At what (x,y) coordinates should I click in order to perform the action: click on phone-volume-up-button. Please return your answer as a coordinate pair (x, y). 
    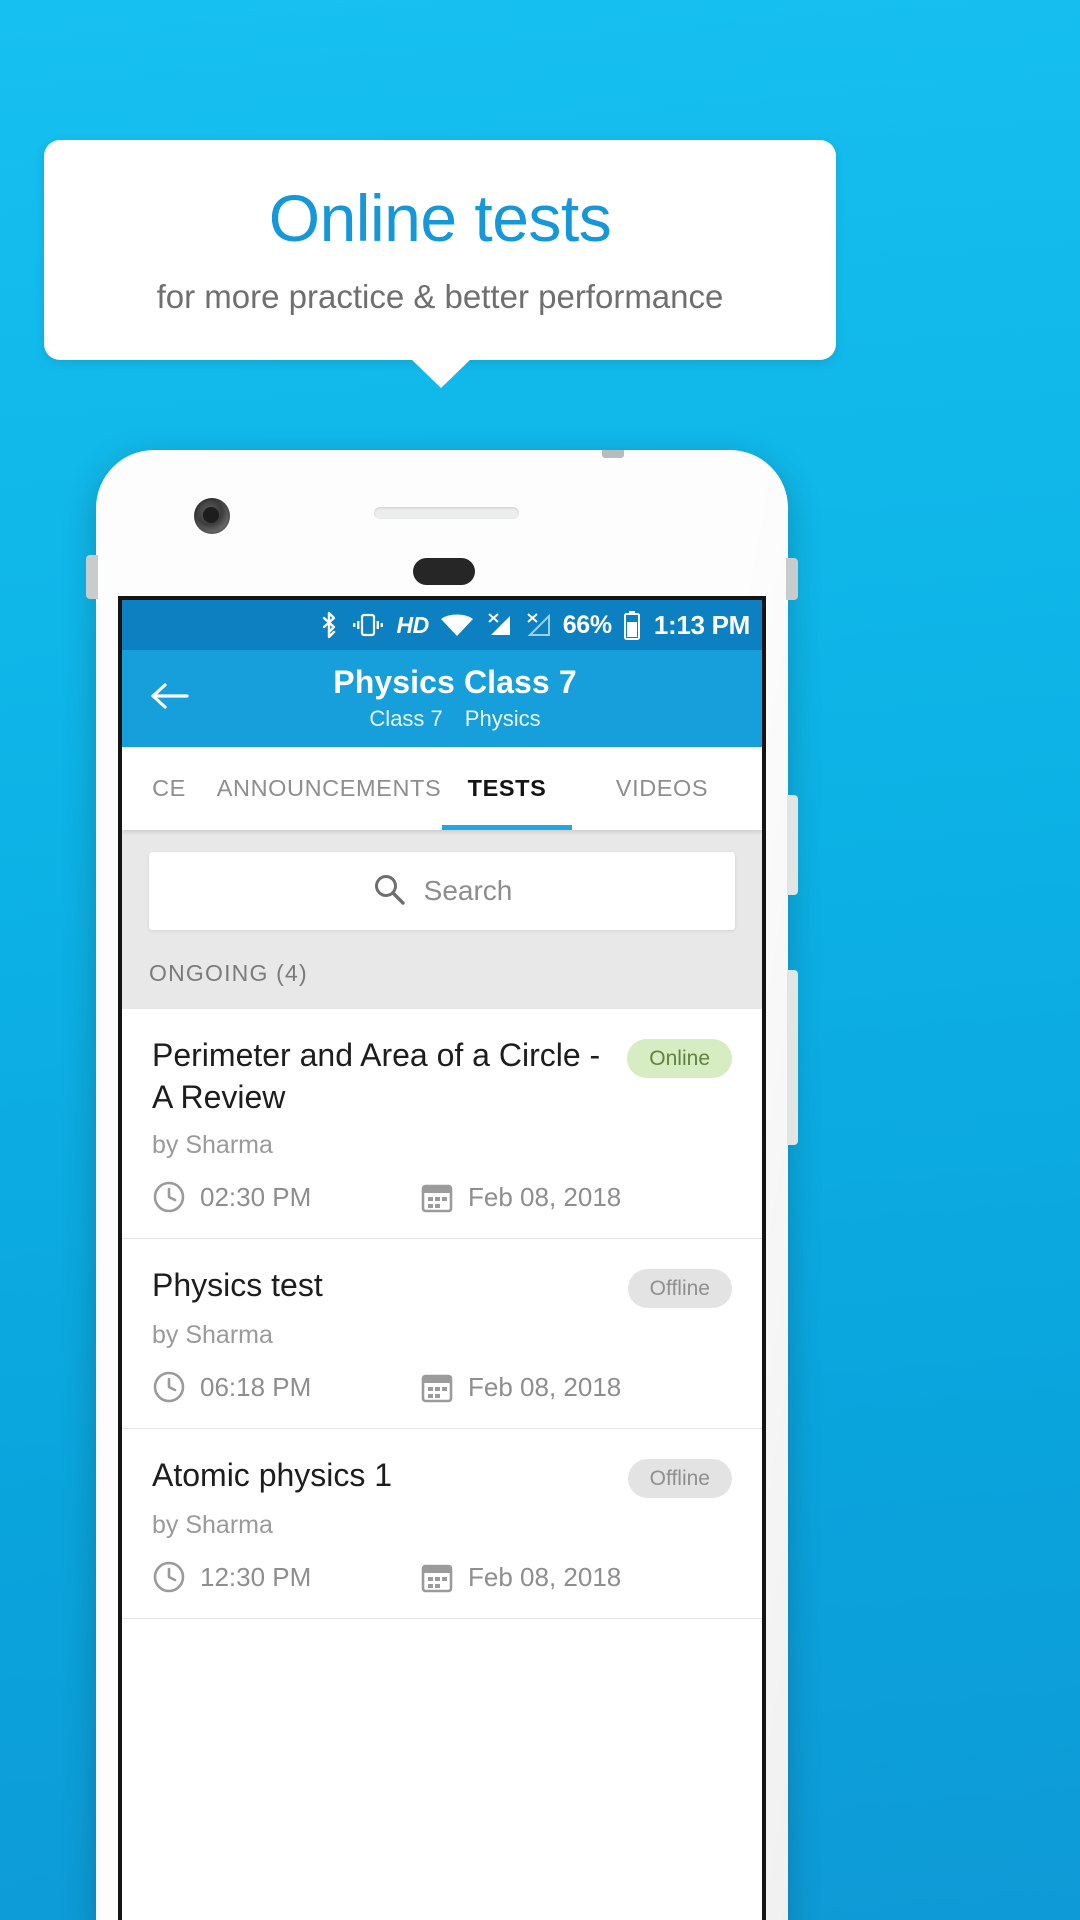
    Looking at the image, I should click on (792, 845).